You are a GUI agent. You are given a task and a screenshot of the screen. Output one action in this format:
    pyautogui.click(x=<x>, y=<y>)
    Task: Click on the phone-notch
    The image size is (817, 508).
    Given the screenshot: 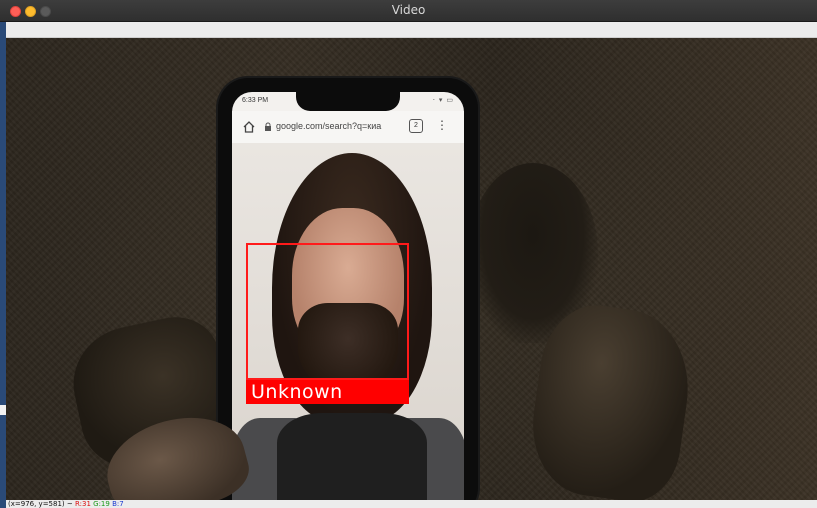 What is the action you would take?
    pyautogui.click(x=348, y=101)
    